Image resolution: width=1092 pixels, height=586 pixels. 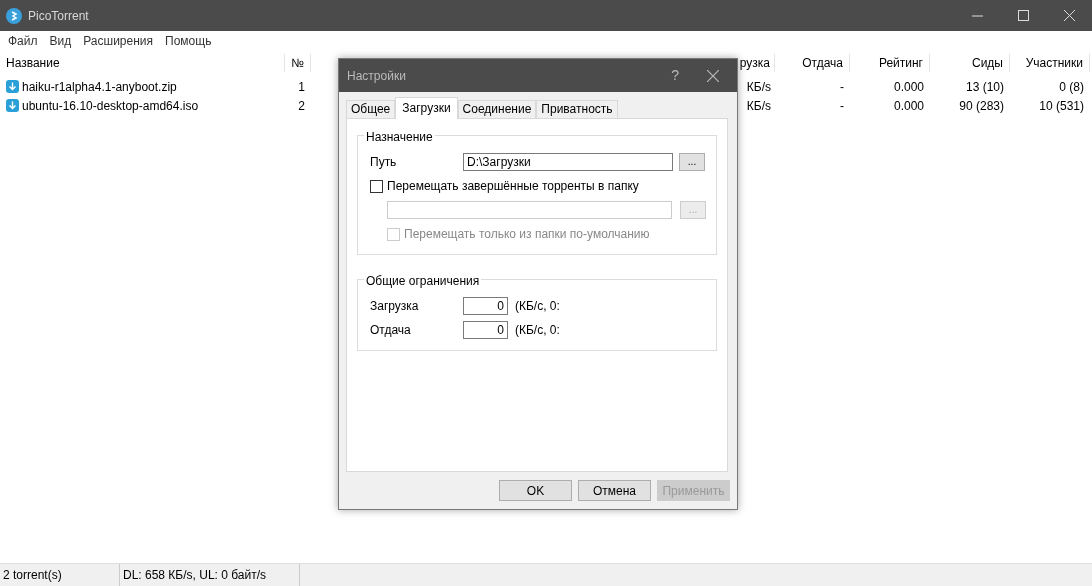 I want to click on checkbox-label: Перемещать только из папки по-умолчанию, so click(x=527, y=234).